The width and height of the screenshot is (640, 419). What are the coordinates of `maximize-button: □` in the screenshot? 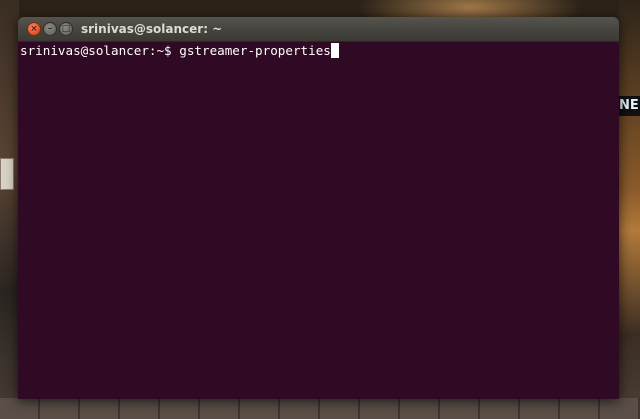 It's located at (66, 29).